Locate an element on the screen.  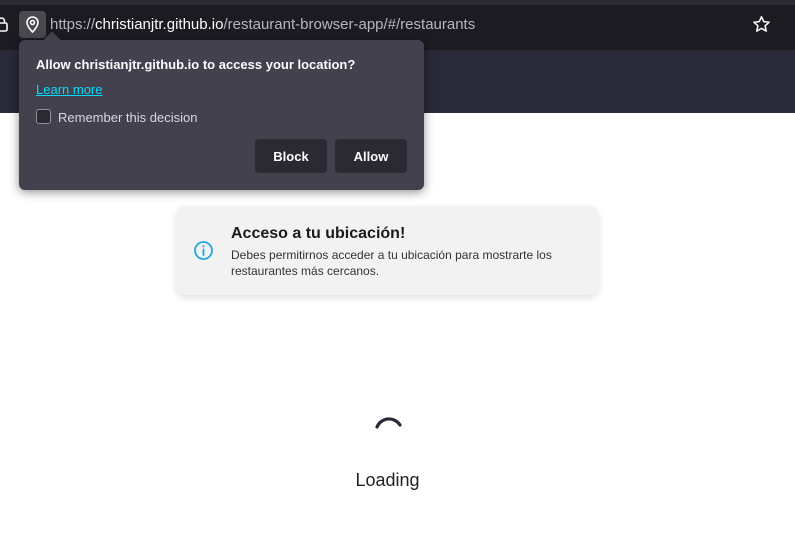
url-prefix: https:// is located at coordinates (73, 24).